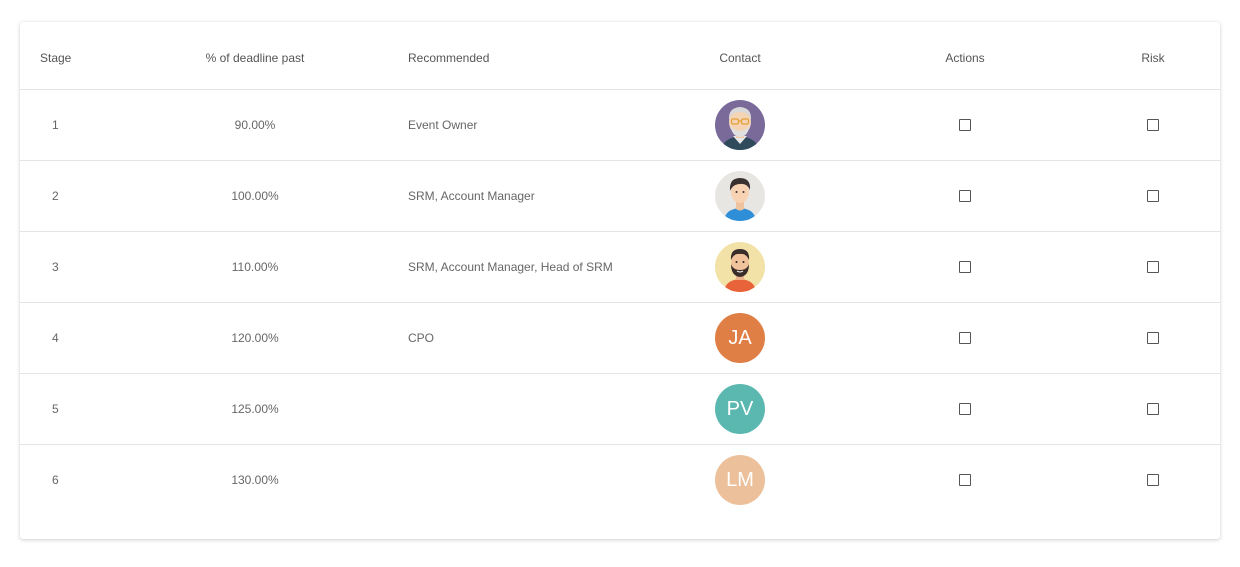  I want to click on header-risk: Risk, so click(1153, 57).